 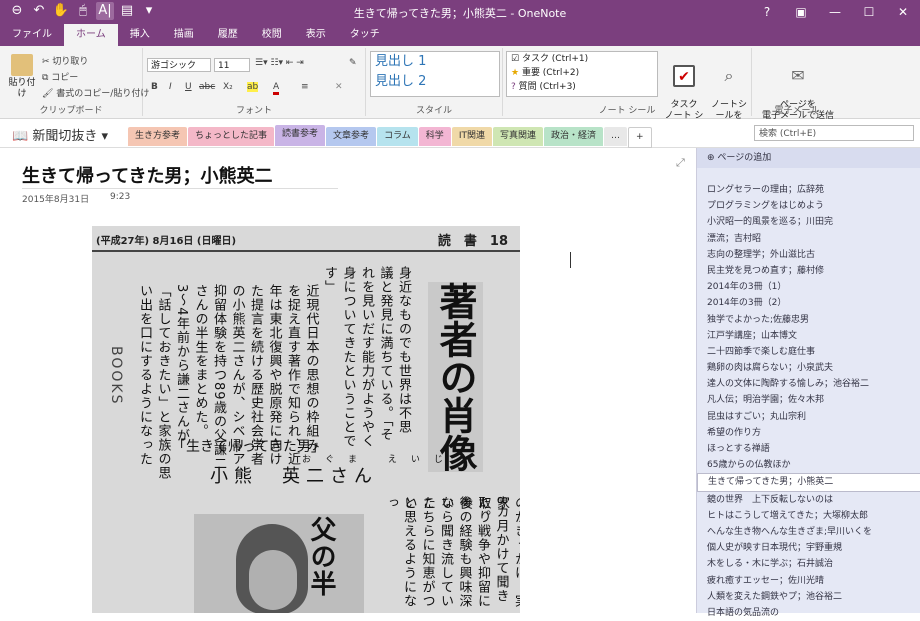 I want to click on section-tab: ちょっとした記事, so click(x=231, y=136).